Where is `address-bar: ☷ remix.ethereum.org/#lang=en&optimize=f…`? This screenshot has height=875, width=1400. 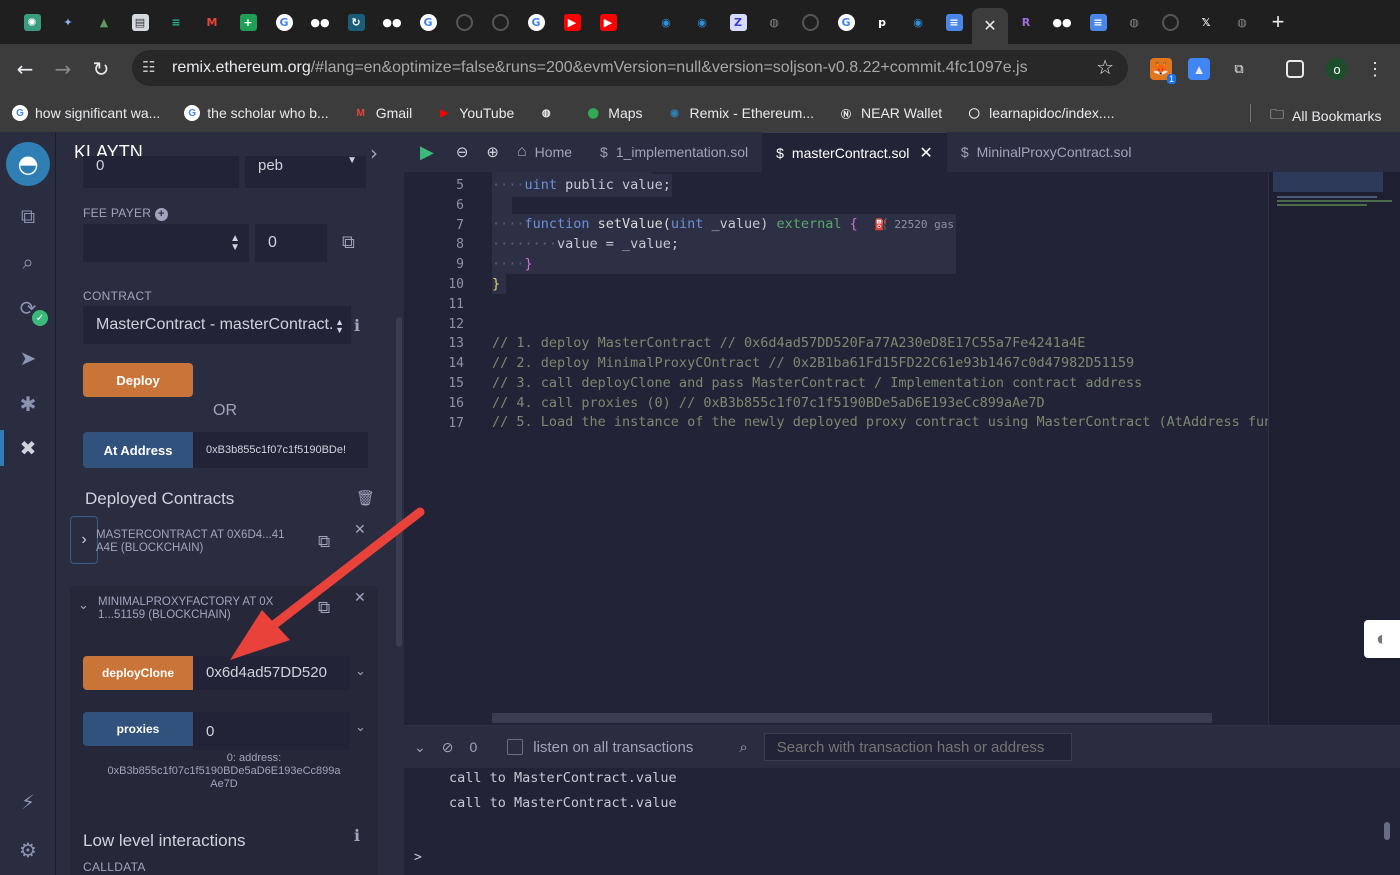 address-bar: ☷ remix.ethereum.org/#lang=en&optimize=f… is located at coordinates (630, 68).